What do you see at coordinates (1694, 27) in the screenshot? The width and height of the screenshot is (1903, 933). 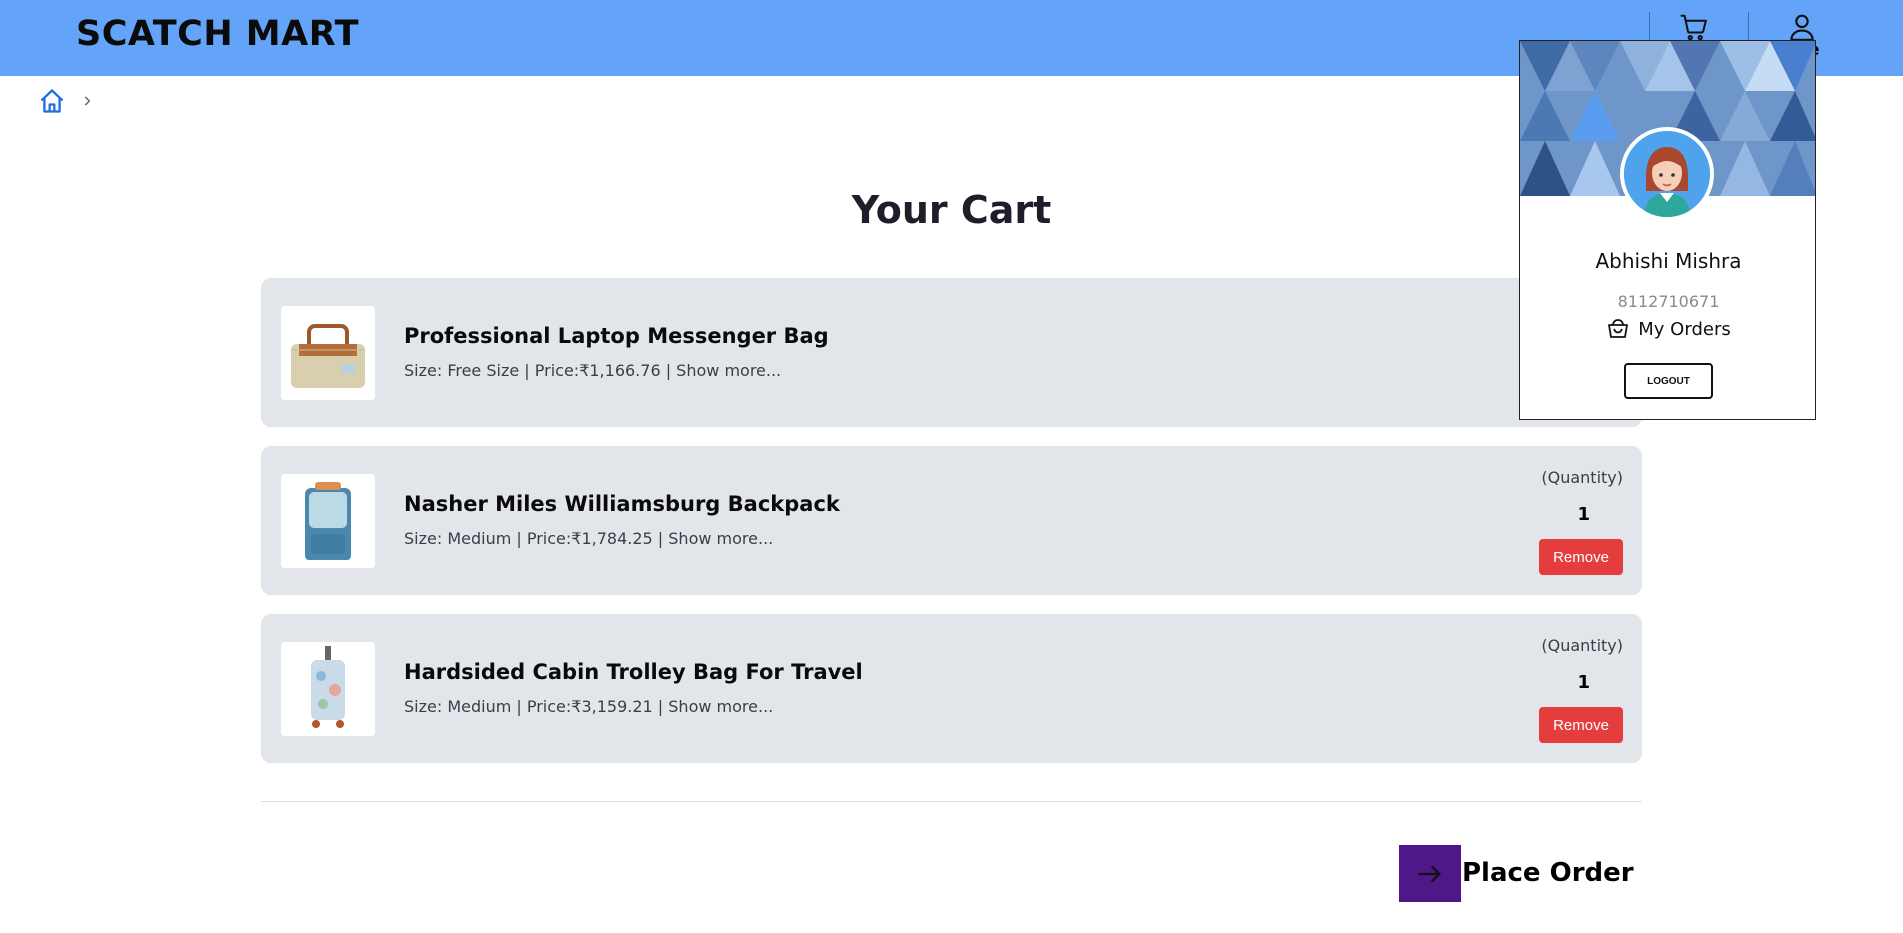 I see `cart-icon` at bounding box center [1694, 27].